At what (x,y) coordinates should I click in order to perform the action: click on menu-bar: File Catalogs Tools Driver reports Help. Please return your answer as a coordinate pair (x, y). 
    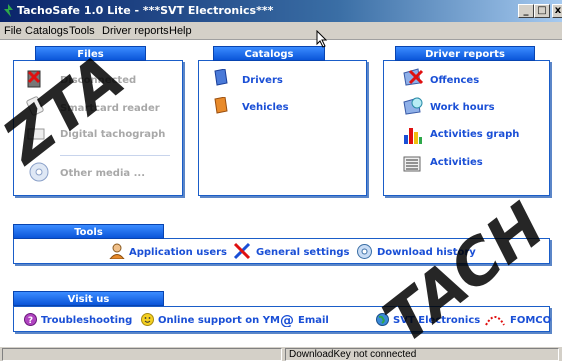
    Looking at the image, I should click on (281, 31).